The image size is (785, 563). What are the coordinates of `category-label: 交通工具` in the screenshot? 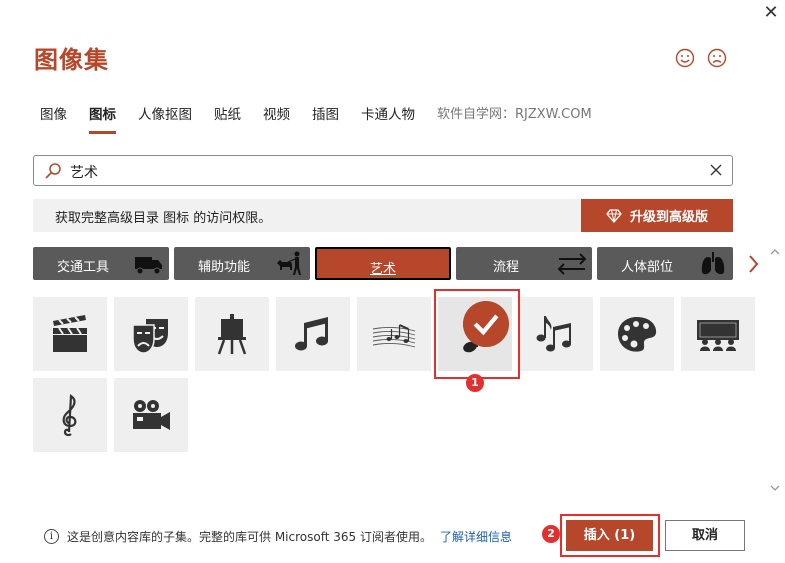 It's located at (82, 267).